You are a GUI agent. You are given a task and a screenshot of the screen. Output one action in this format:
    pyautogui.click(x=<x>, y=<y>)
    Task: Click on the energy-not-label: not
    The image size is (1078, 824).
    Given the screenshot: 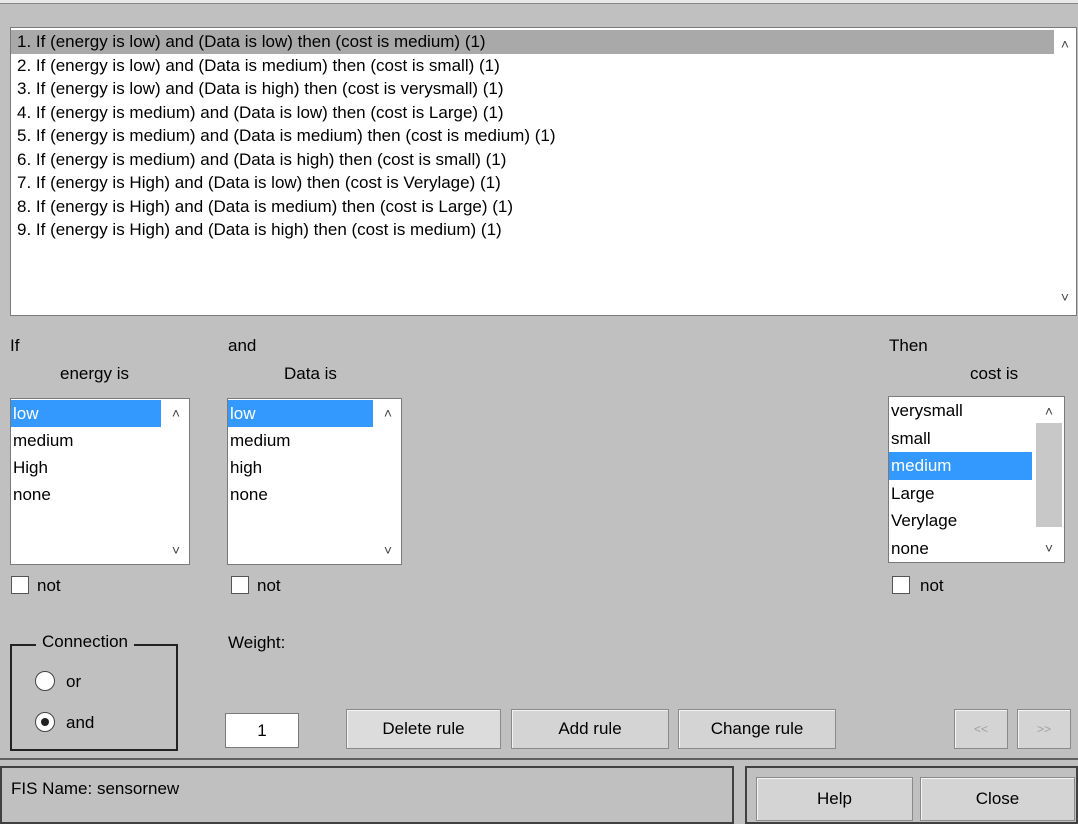 What is the action you would take?
    pyautogui.click(x=49, y=585)
    